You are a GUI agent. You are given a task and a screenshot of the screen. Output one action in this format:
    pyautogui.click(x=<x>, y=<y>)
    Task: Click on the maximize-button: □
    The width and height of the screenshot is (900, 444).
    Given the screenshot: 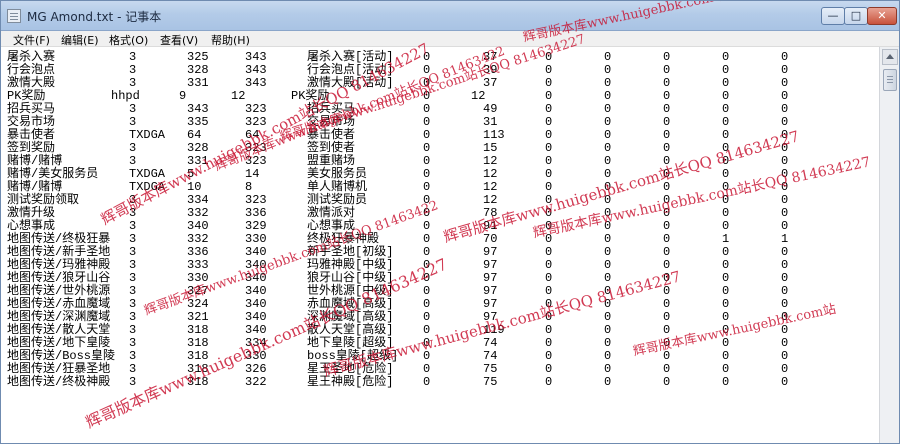 What is the action you would take?
    pyautogui.click(x=856, y=16)
    